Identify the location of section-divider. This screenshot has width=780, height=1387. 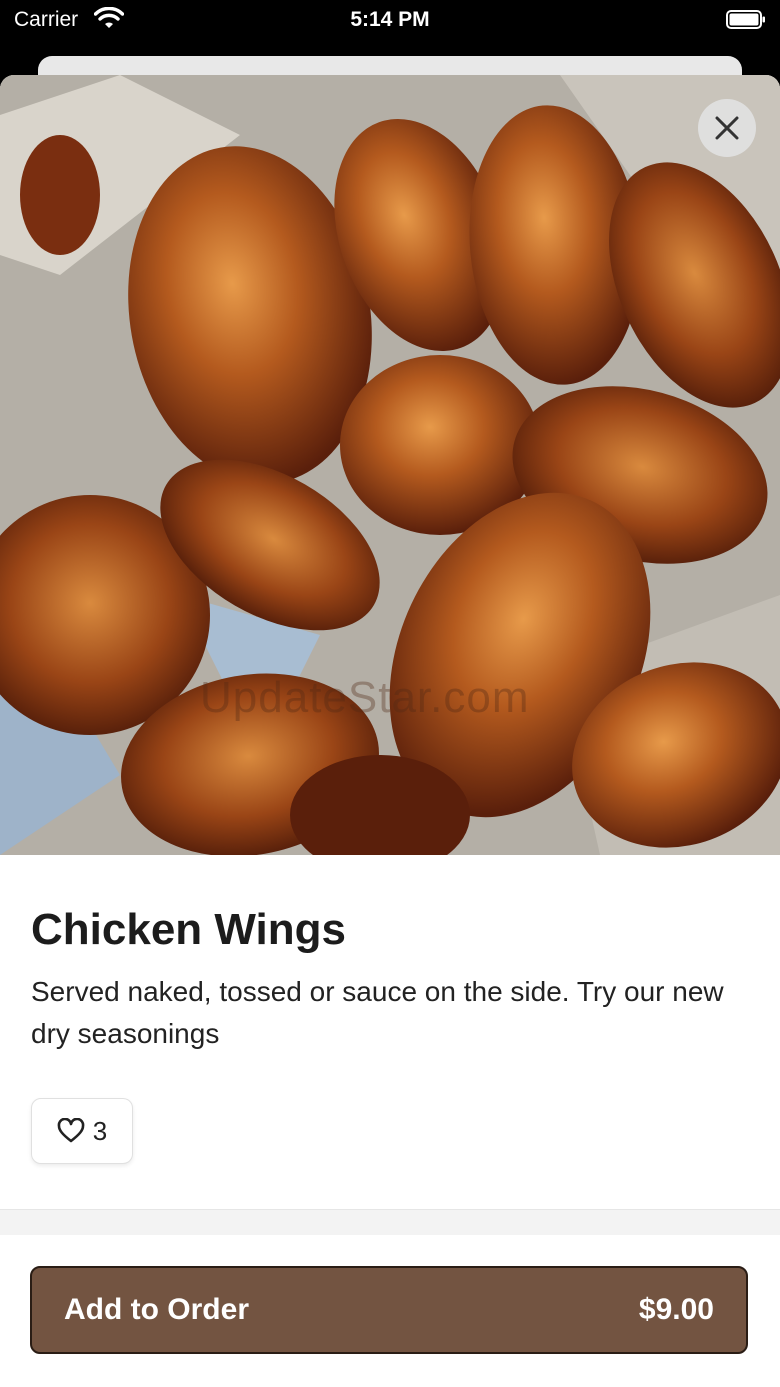
(390, 1222).